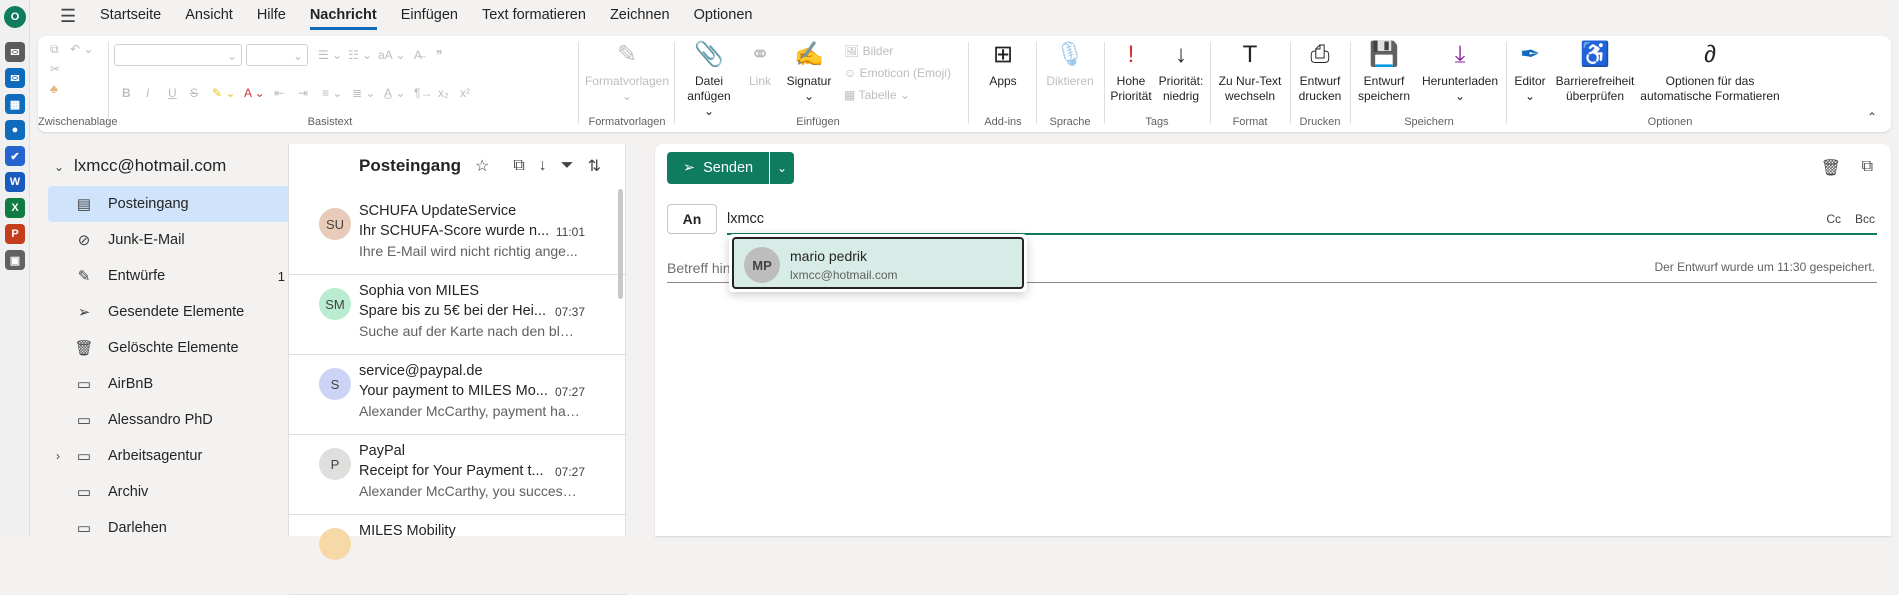 The height and width of the screenshot is (595, 1899). I want to click on tab-nachricht: Nachricht, so click(343, 16).